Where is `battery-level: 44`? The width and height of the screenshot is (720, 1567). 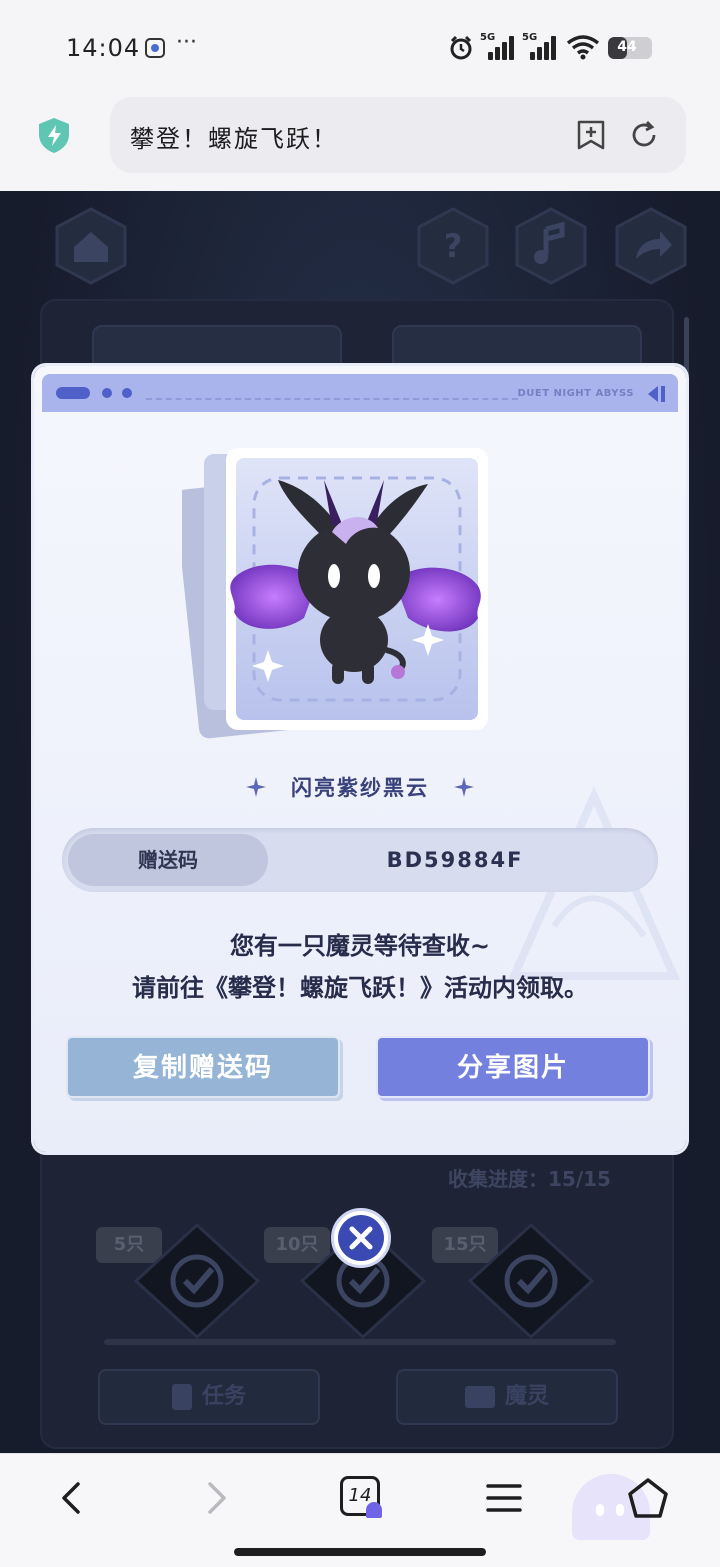 battery-level: 44 is located at coordinates (627, 47).